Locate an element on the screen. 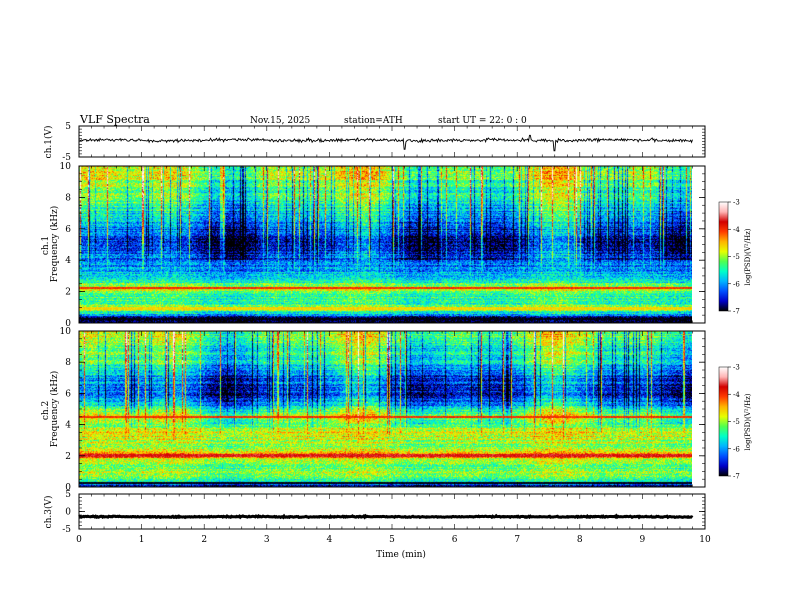  x-tick-label: 6 is located at coordinates (455, 540).